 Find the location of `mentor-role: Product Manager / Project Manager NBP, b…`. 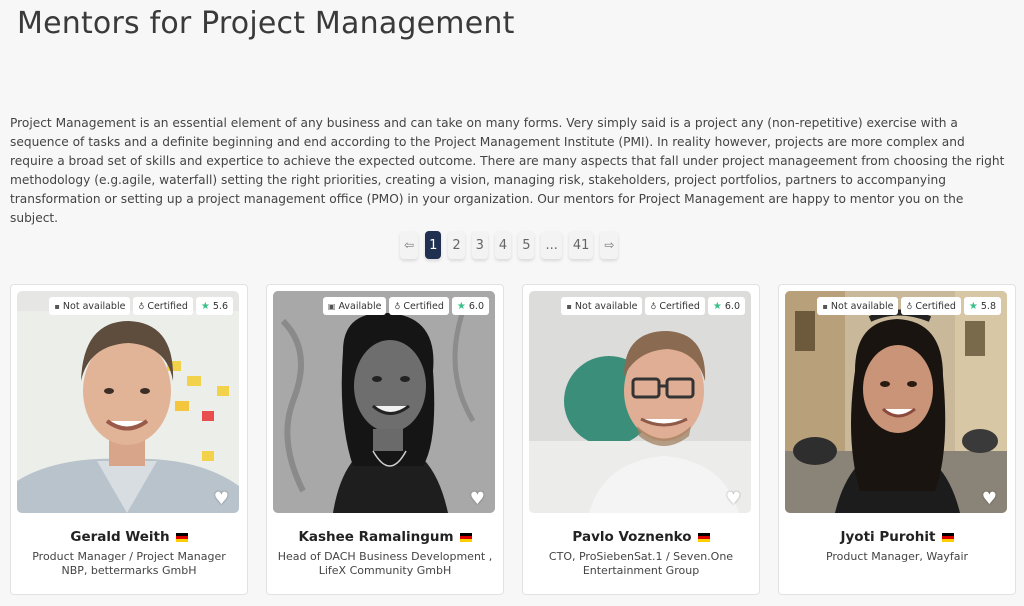

mentor-role: Product Manager / Project Manager NBP, b… is located at coordinates (129, 563).